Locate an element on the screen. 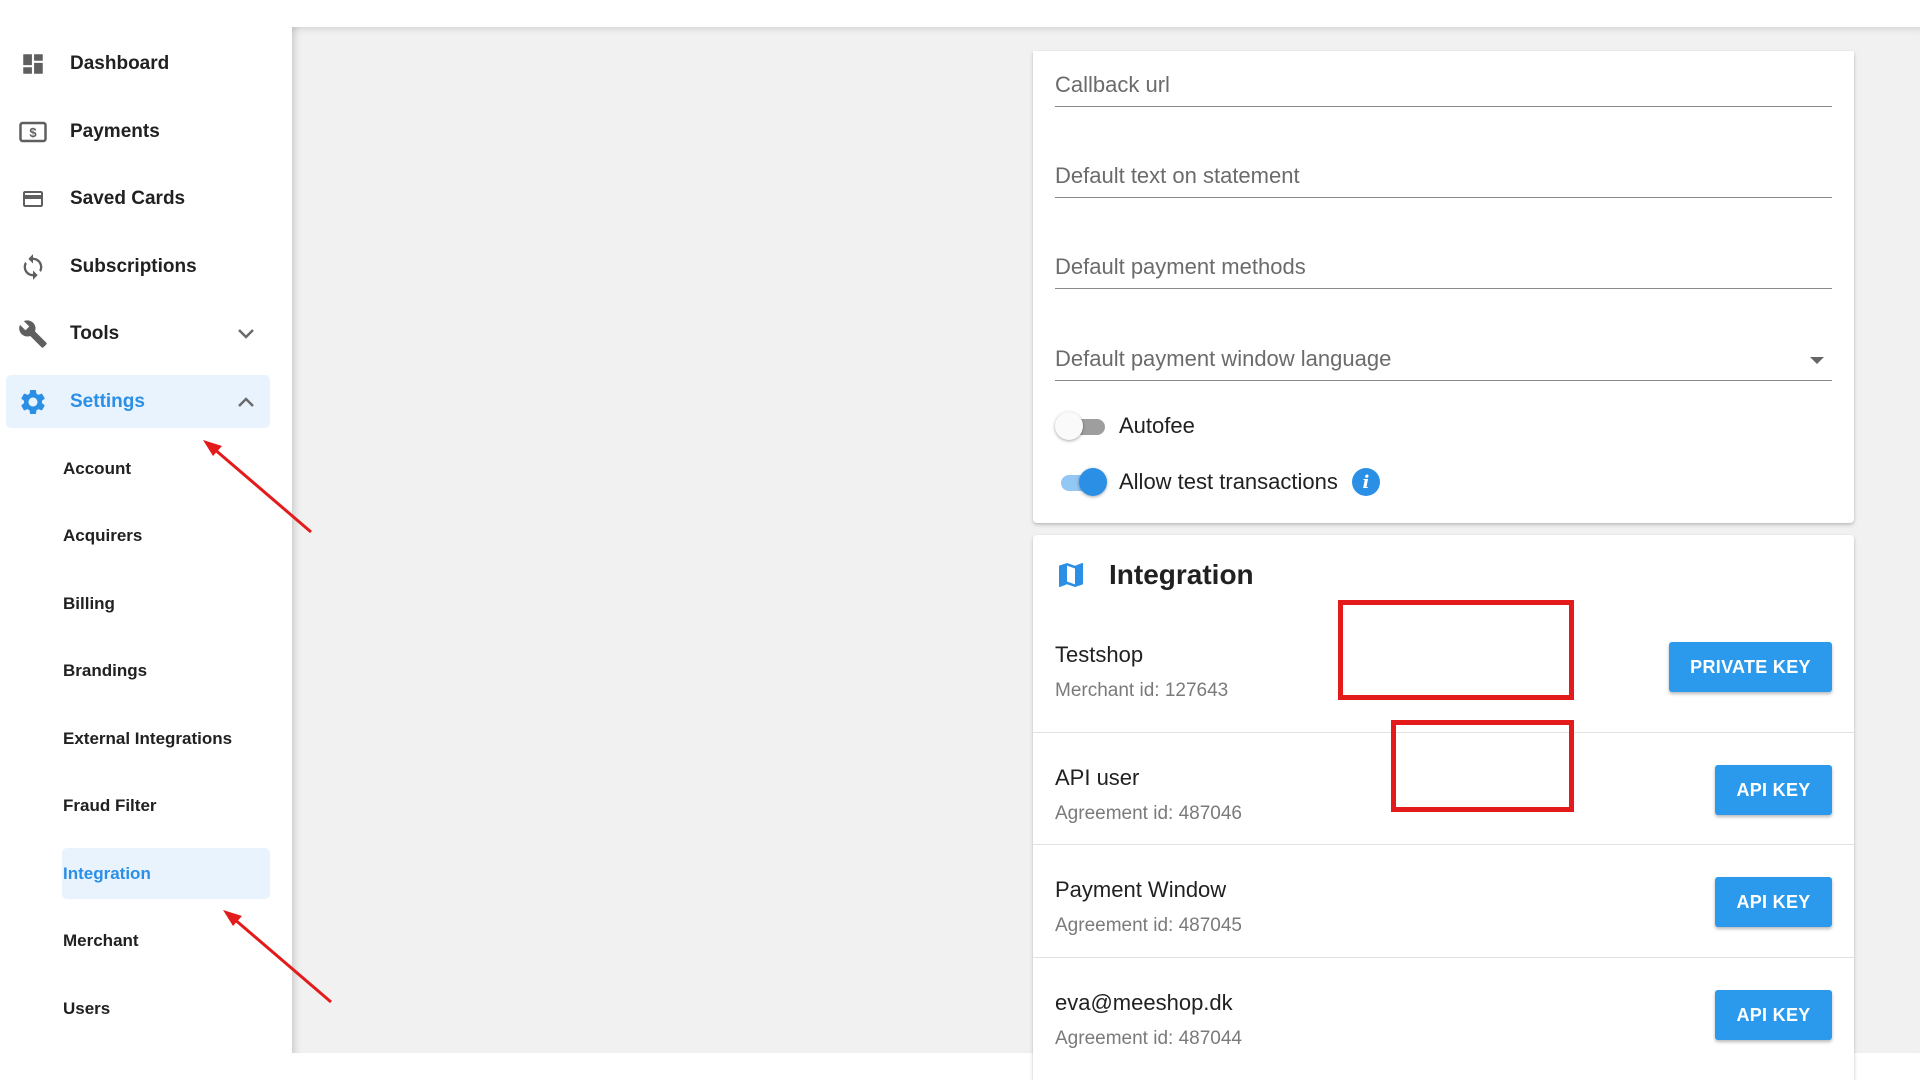 Image resolution: width=1920 pixels, height=1080 pixels. statement-text-placeholder: Default text on statement is located at coordinates (1177, 175).